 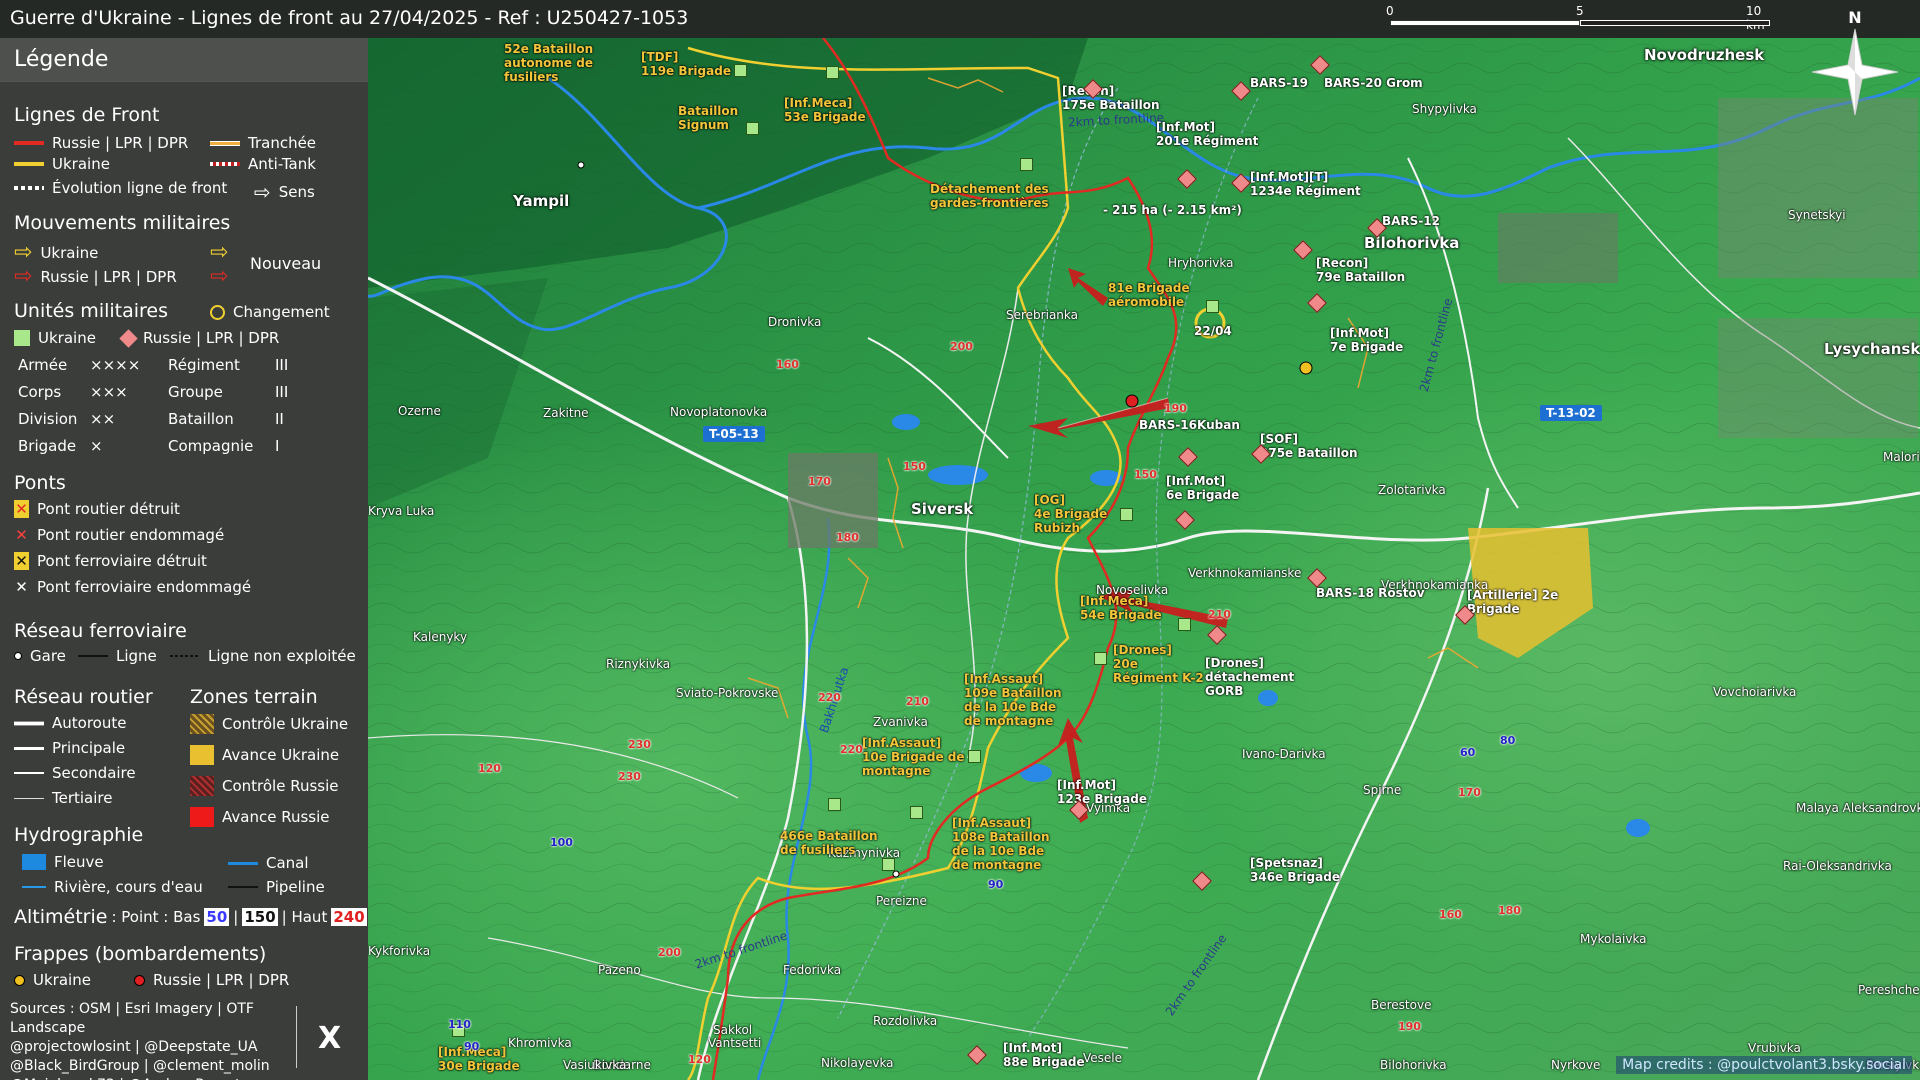 What do you see at coordinates (47, 446) in the screenshot?
I see `legend-unit-size-cell: Brigade` at bounding box center [47, 446].